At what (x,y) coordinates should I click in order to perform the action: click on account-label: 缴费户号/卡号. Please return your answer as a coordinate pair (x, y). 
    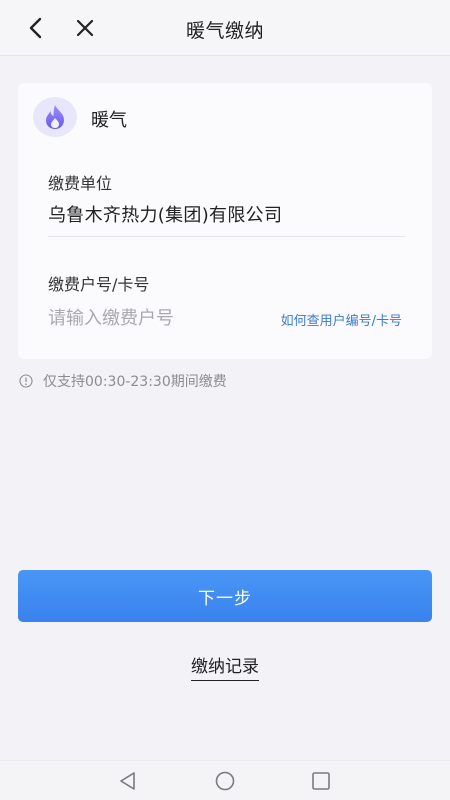
    Looking at the image, I should click on (99, 284).